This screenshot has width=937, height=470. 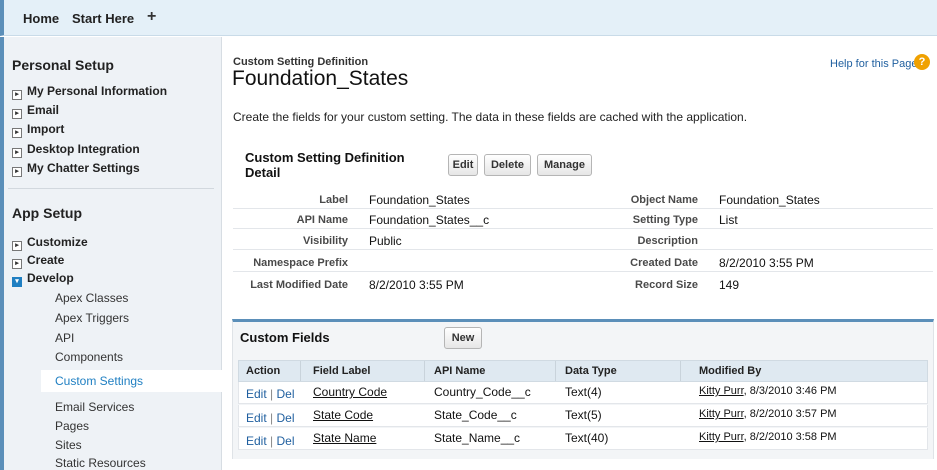 What do you see at coordinates (463, 338) in the screenshot?
I see `new-field-button: New` at bounding box center [463, 338].